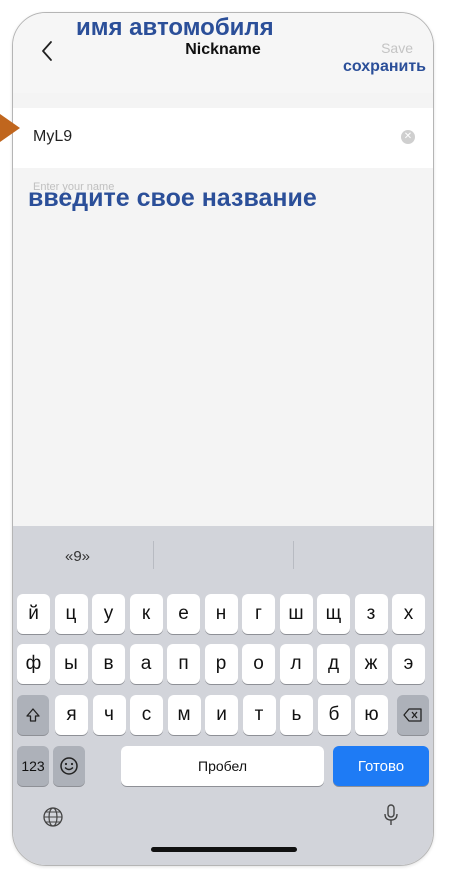  What do you see at coordinates (172, 198) in the screenshot?
I see `annotation-enter-name: введите свое название` at bounding box center [172, 198].